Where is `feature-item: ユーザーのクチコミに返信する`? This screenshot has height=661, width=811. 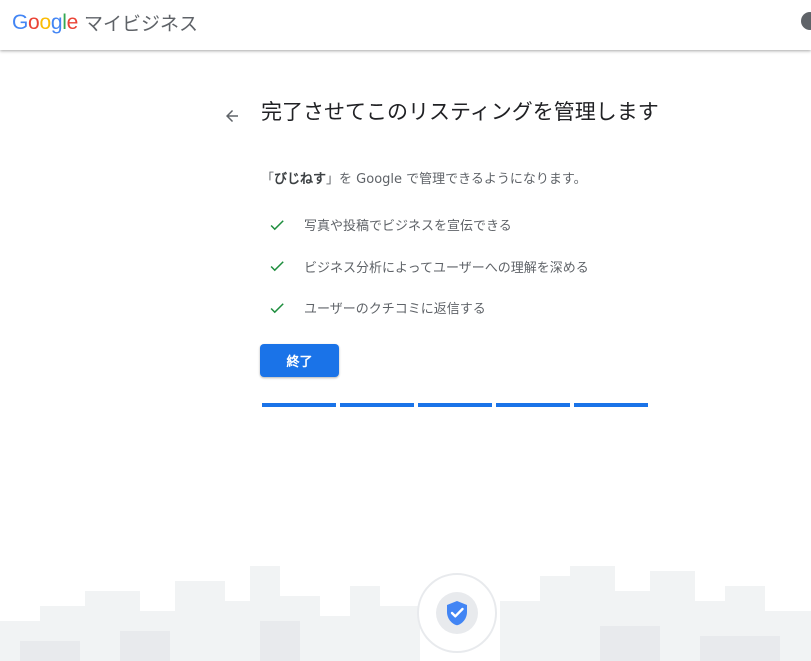 feature-item: ユーザーのクチコミに返信する is located at coordinates (428, 308).